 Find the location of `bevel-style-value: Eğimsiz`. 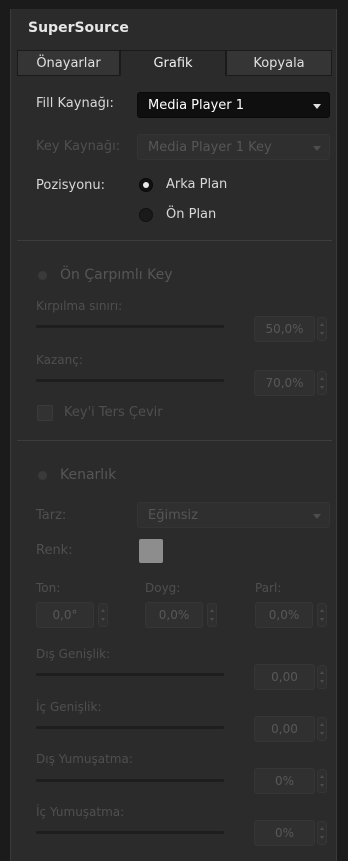

bevel-style-value: Eğimsiz is located at coordinates (173, 515).